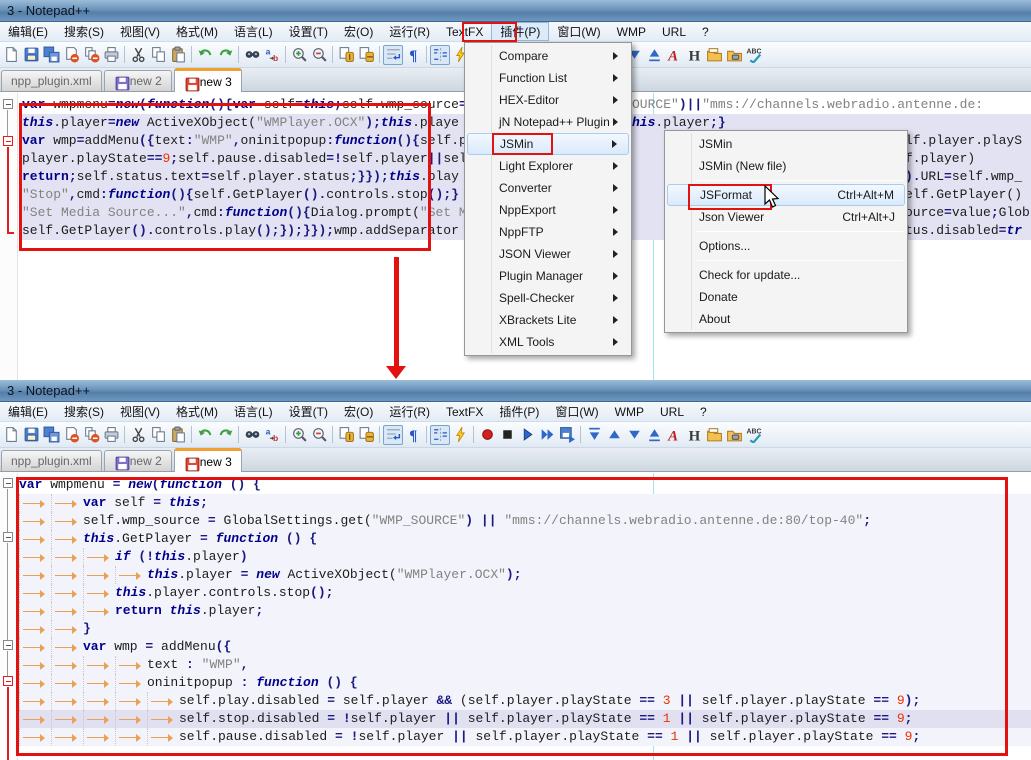 This screenshot has width=1031, height=760. I want to click on jsmin-menu-item-jsmin: JSMin, so click(786, 144).